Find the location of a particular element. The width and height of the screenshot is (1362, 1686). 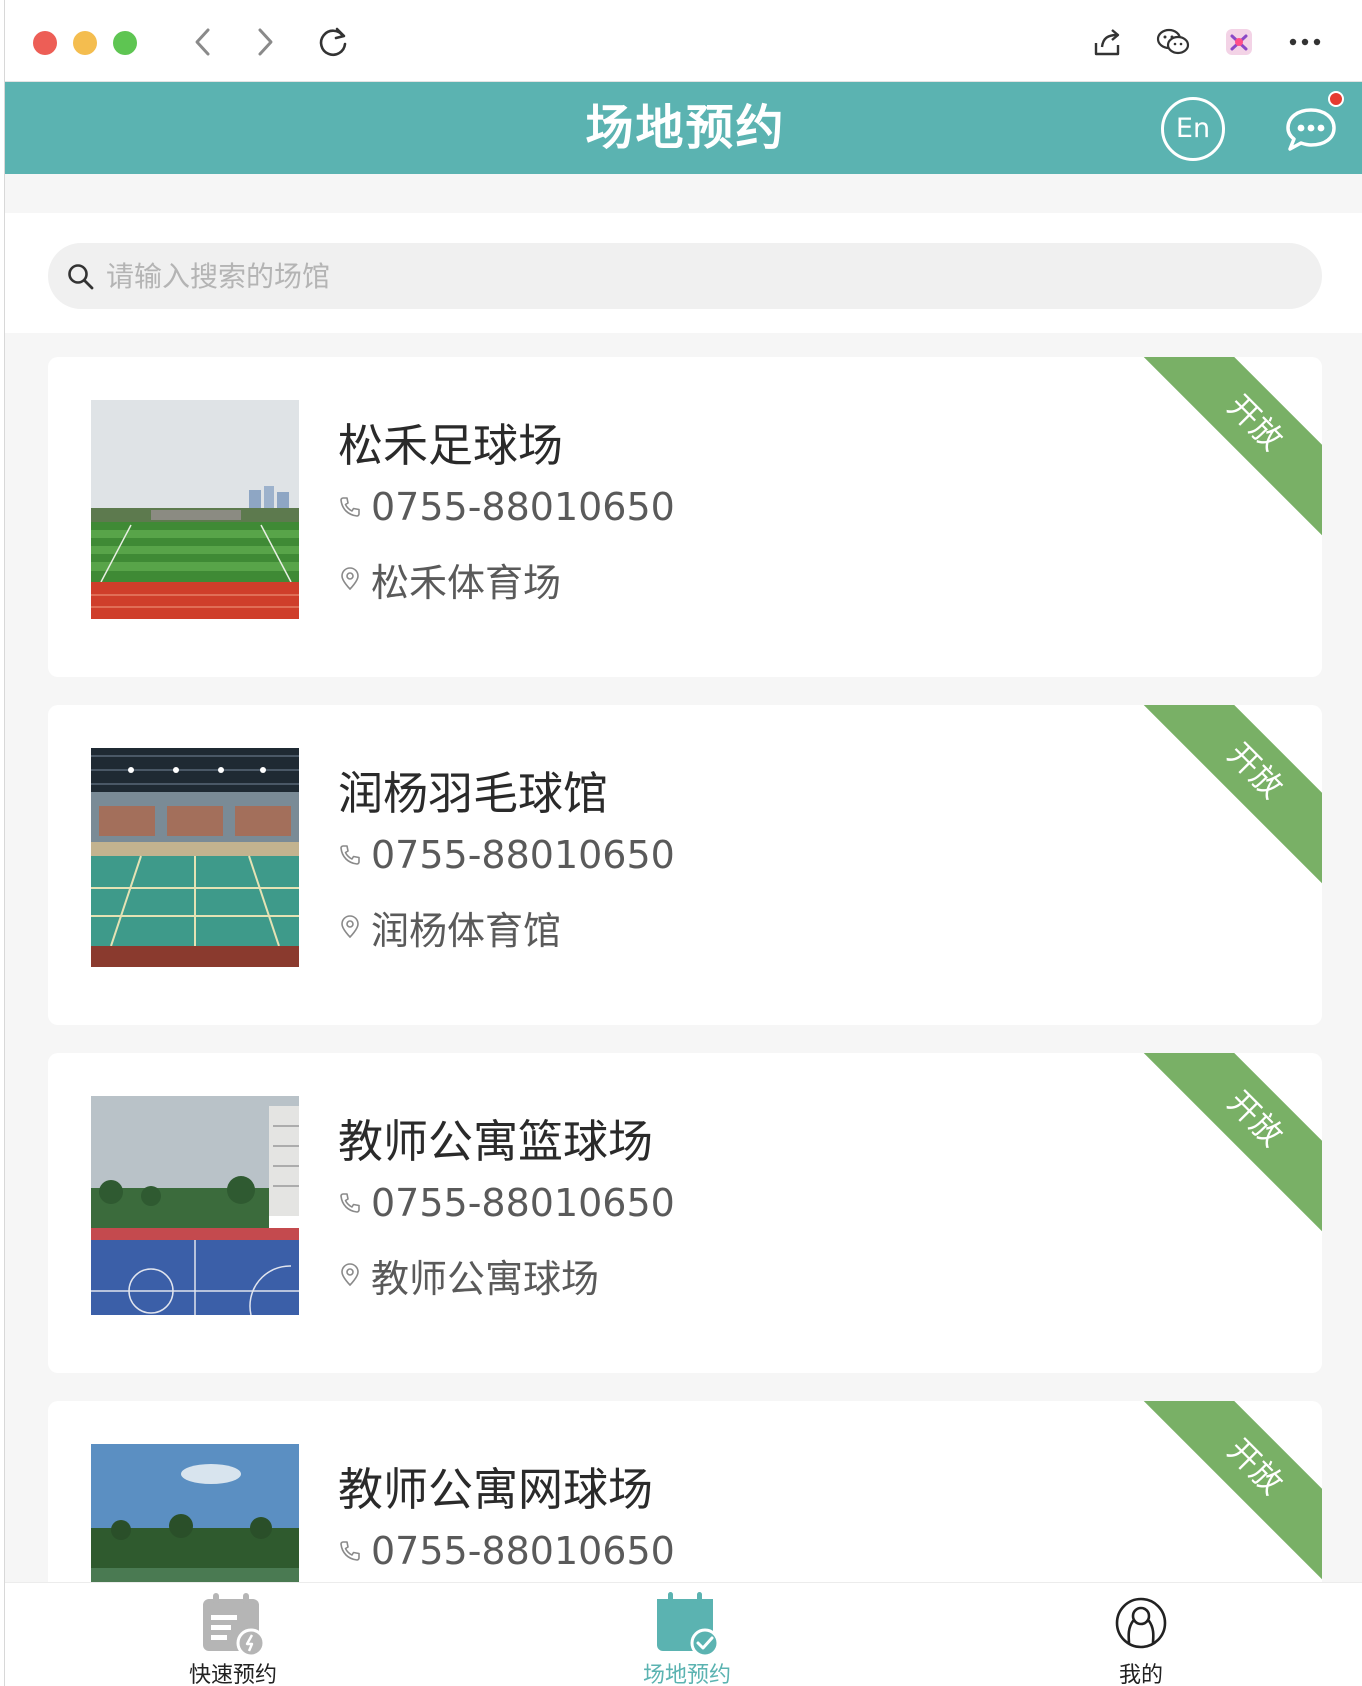

venue-name: 教师公寓网球场 is located at coordinates (496, 1489).